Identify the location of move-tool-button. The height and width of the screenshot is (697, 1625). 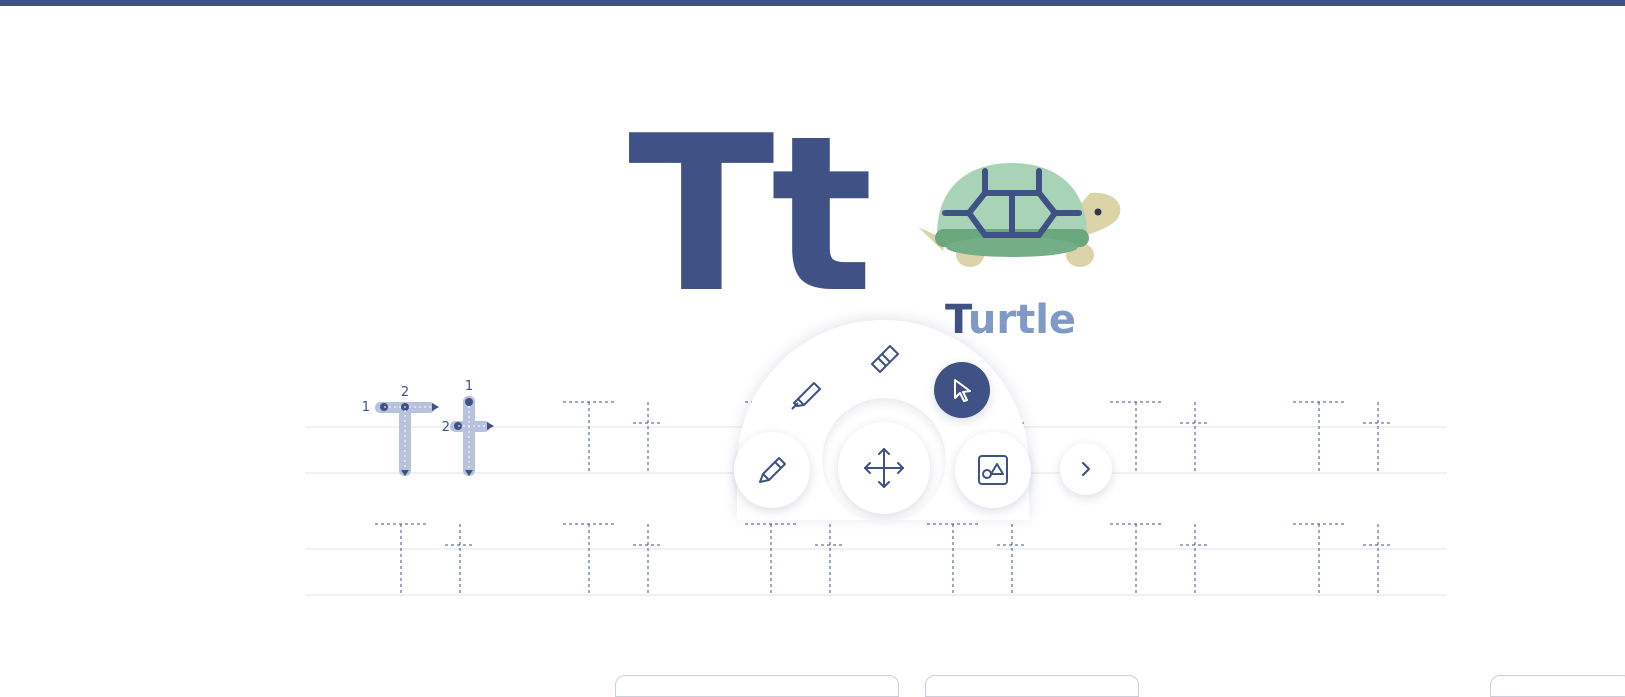
(884, 468).